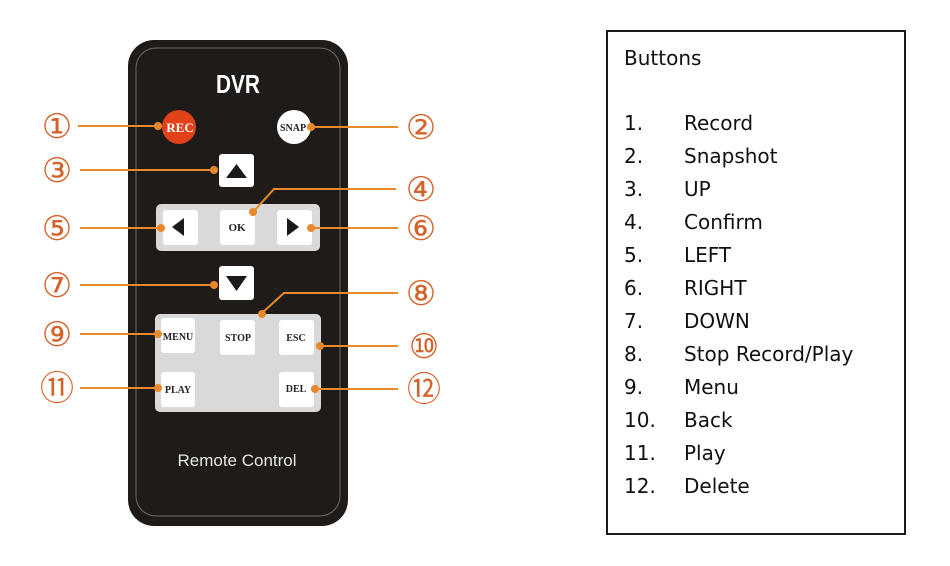 The image size is (950, 566). I want to click on ok-button: OK, so click(237, 227).